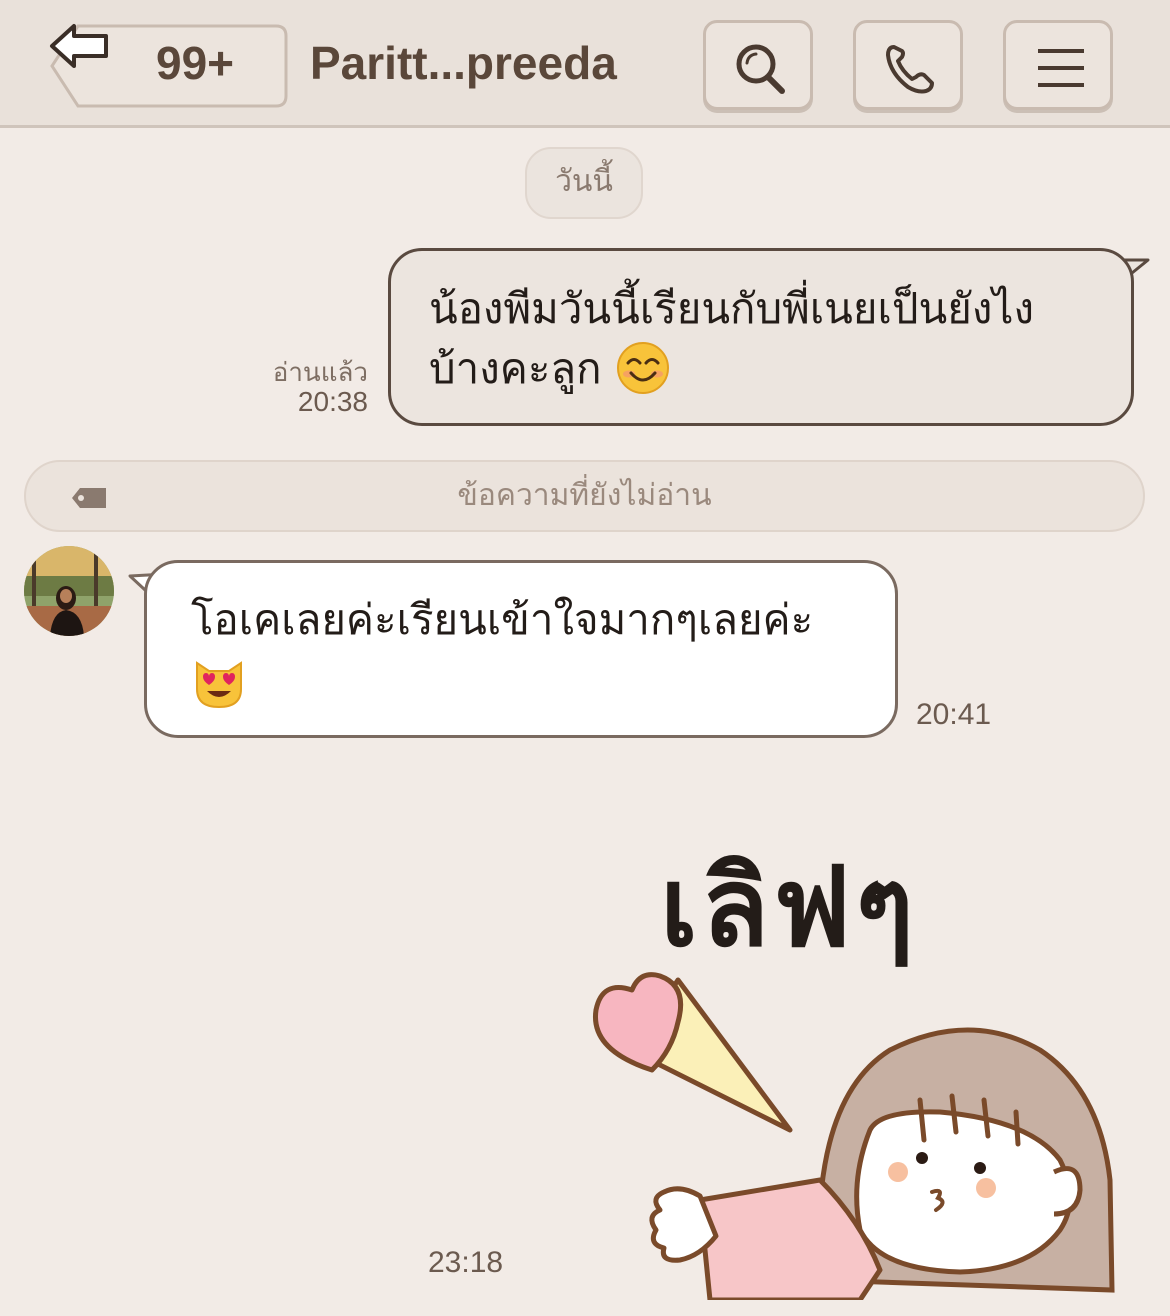  I want to click on menu-icon, so click(1061, 68).